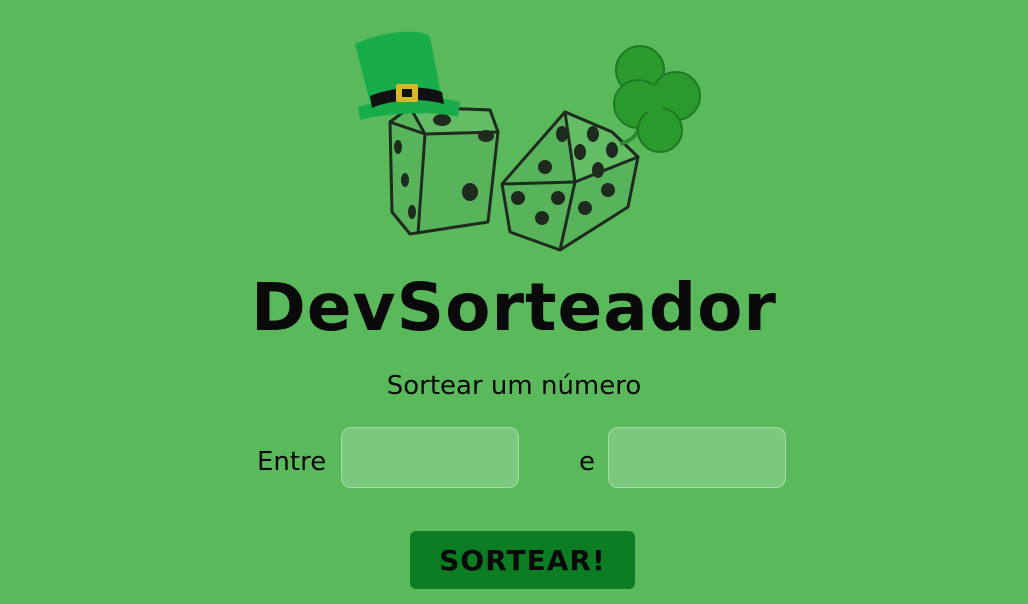 The image size is (1028, 604). Describe the element at coordinates (514, 307) in the screenshot. I see `page-title: DevSorteador` at that location.